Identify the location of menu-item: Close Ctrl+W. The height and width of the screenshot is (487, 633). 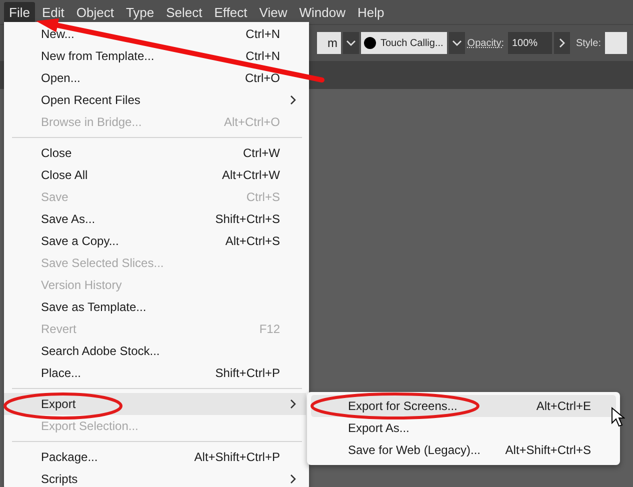
(155, 153).